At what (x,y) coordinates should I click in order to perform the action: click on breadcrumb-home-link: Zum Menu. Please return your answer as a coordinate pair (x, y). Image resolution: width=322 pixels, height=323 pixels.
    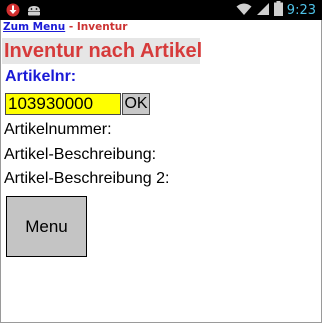
    Looking at the image, I should click on (34, 27).